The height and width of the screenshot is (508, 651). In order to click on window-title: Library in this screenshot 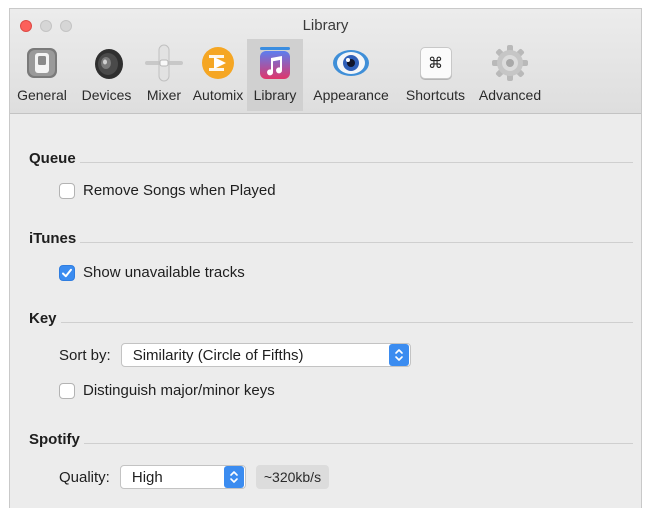, I will do `click(325, 25)`.